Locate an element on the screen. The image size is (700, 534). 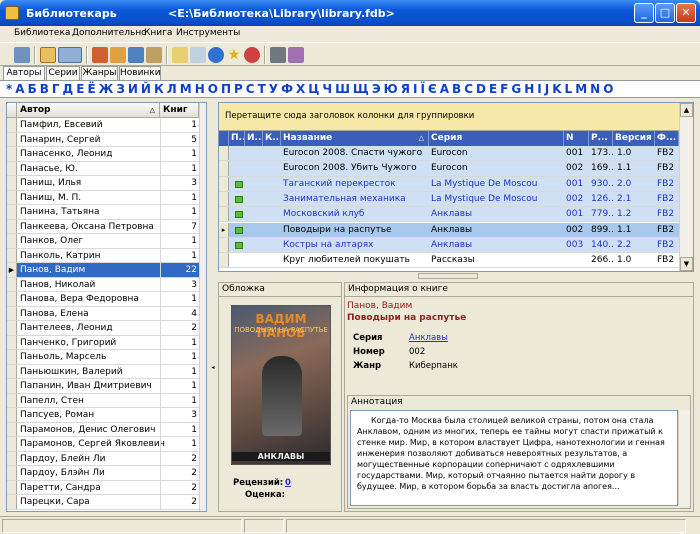
author-row: Панов, Николай 3 is located at coordinates (106, 284).